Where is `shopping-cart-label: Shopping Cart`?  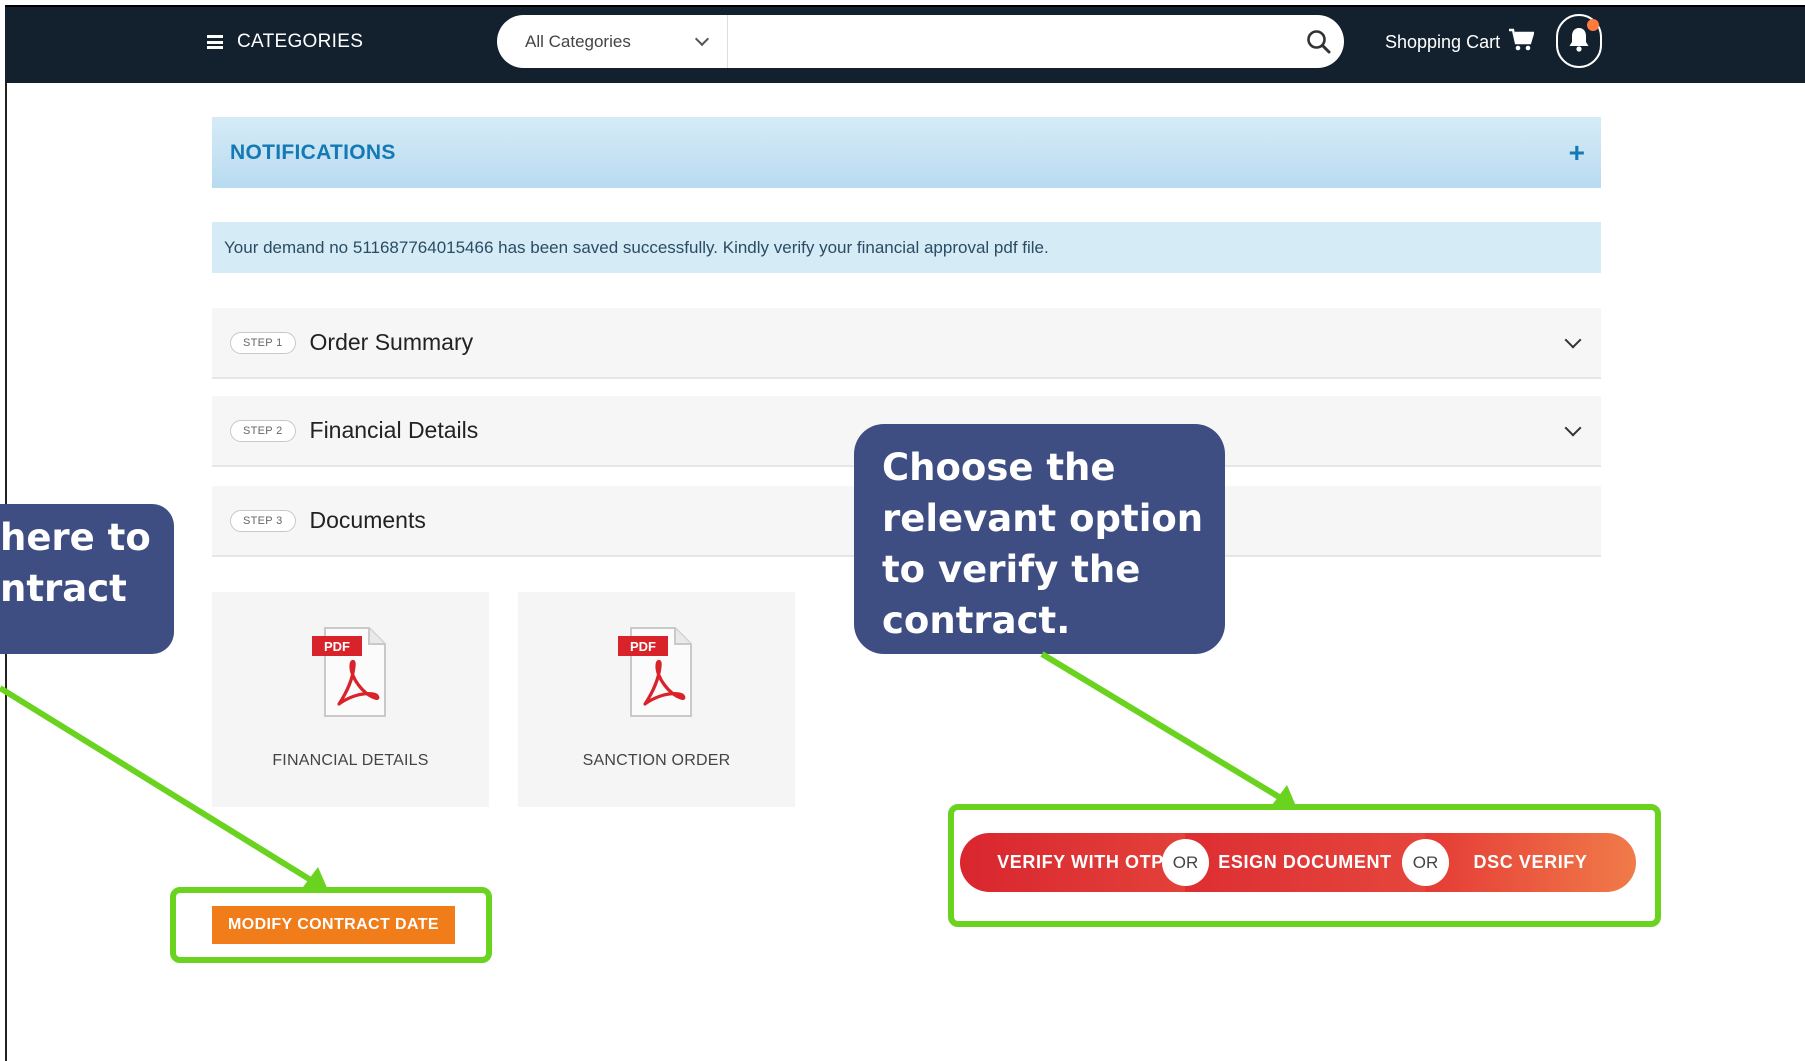
shopping-cart-label: Shopping Cart is located at coordinates (1443, 41).